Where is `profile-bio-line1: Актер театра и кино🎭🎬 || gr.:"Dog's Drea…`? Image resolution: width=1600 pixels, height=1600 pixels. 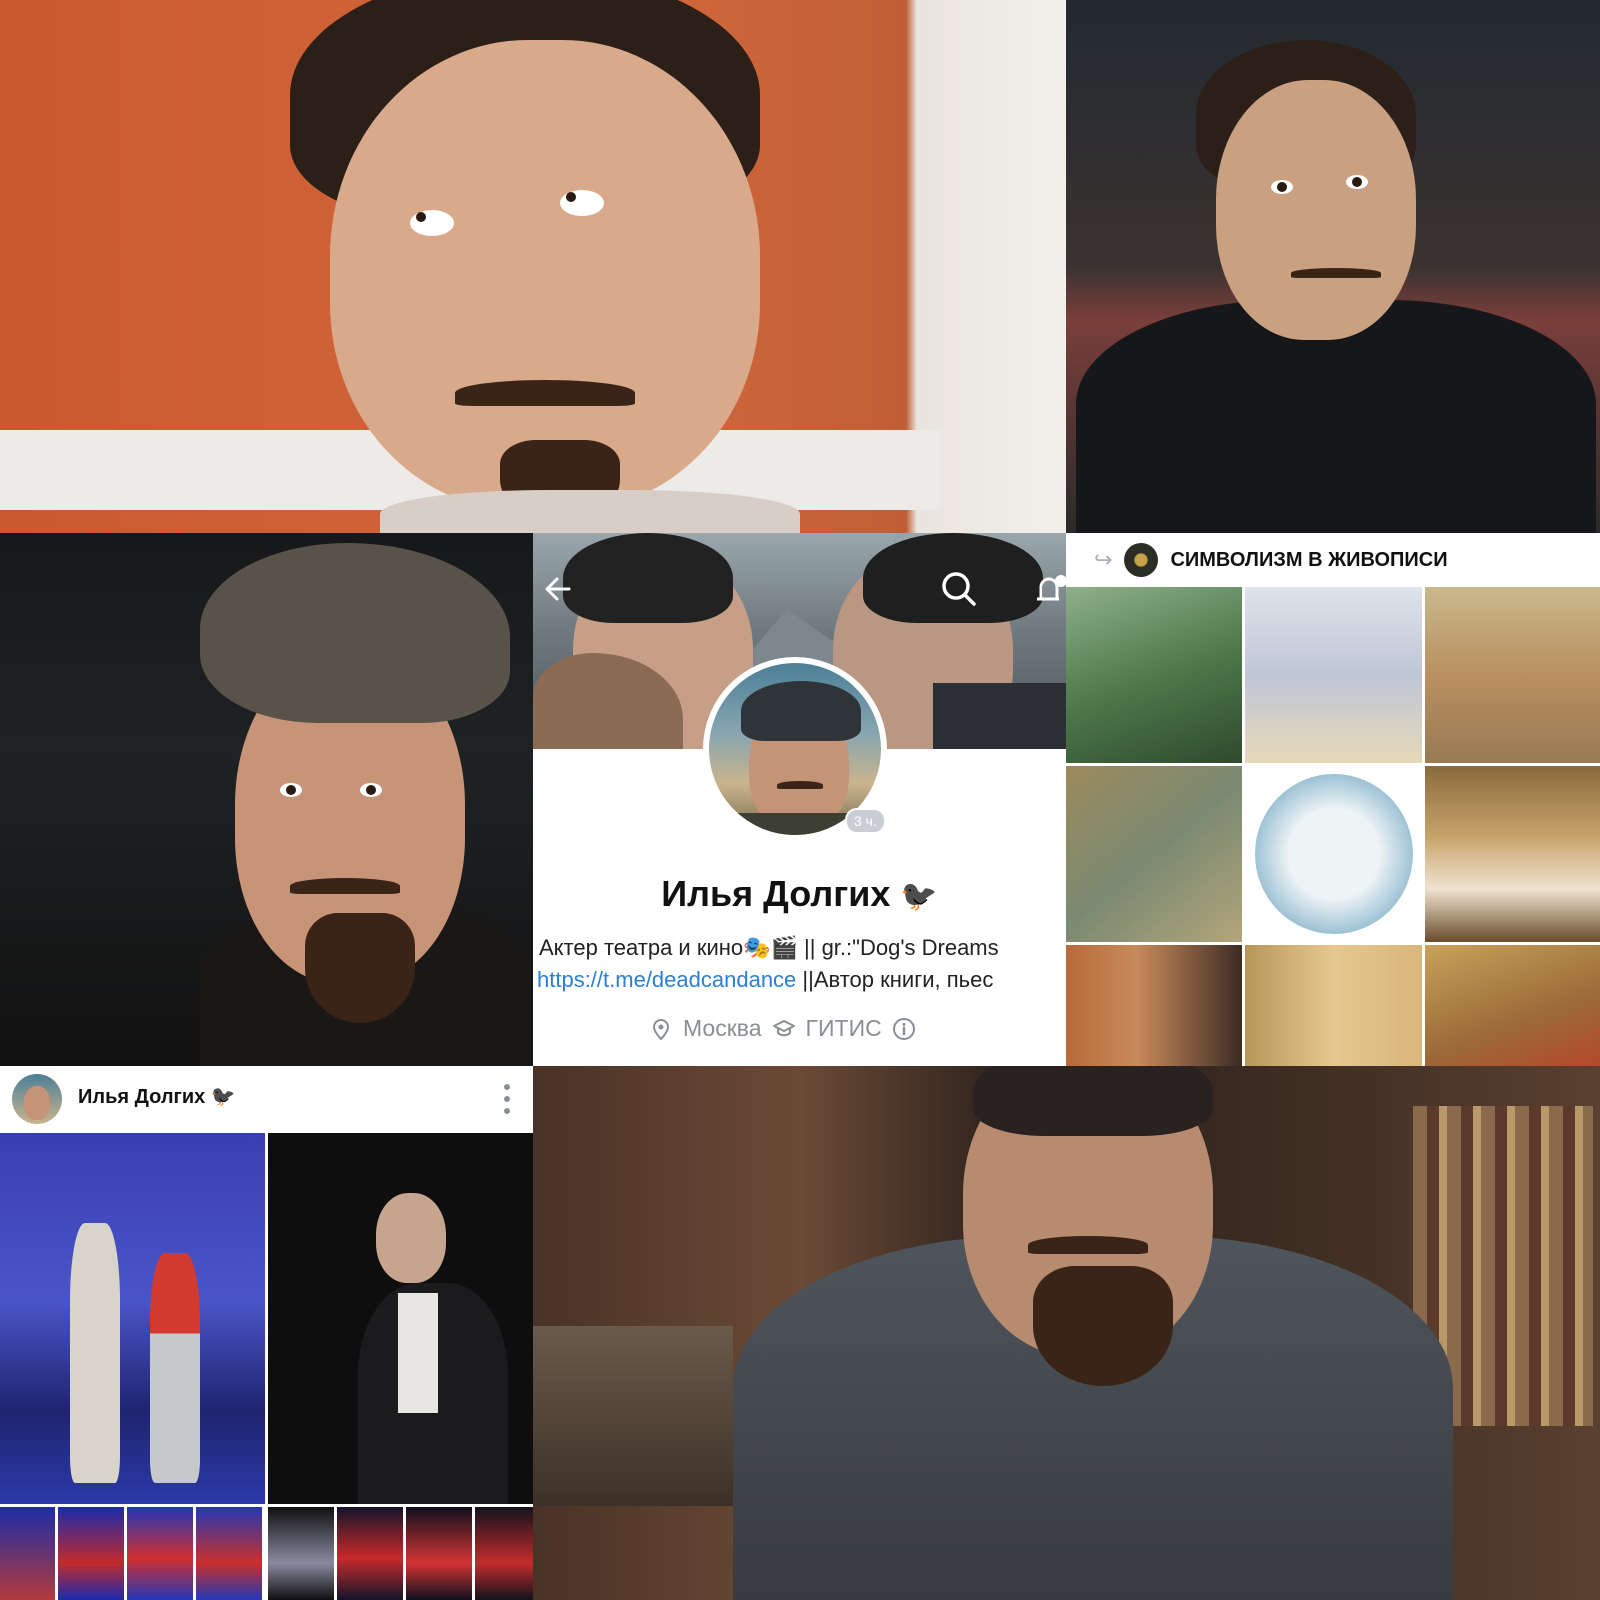
profile-bio-line1: Актер театра и кино🎭🎬 || gr.:"Dog's Drea… is located at coordinates (769, 947).